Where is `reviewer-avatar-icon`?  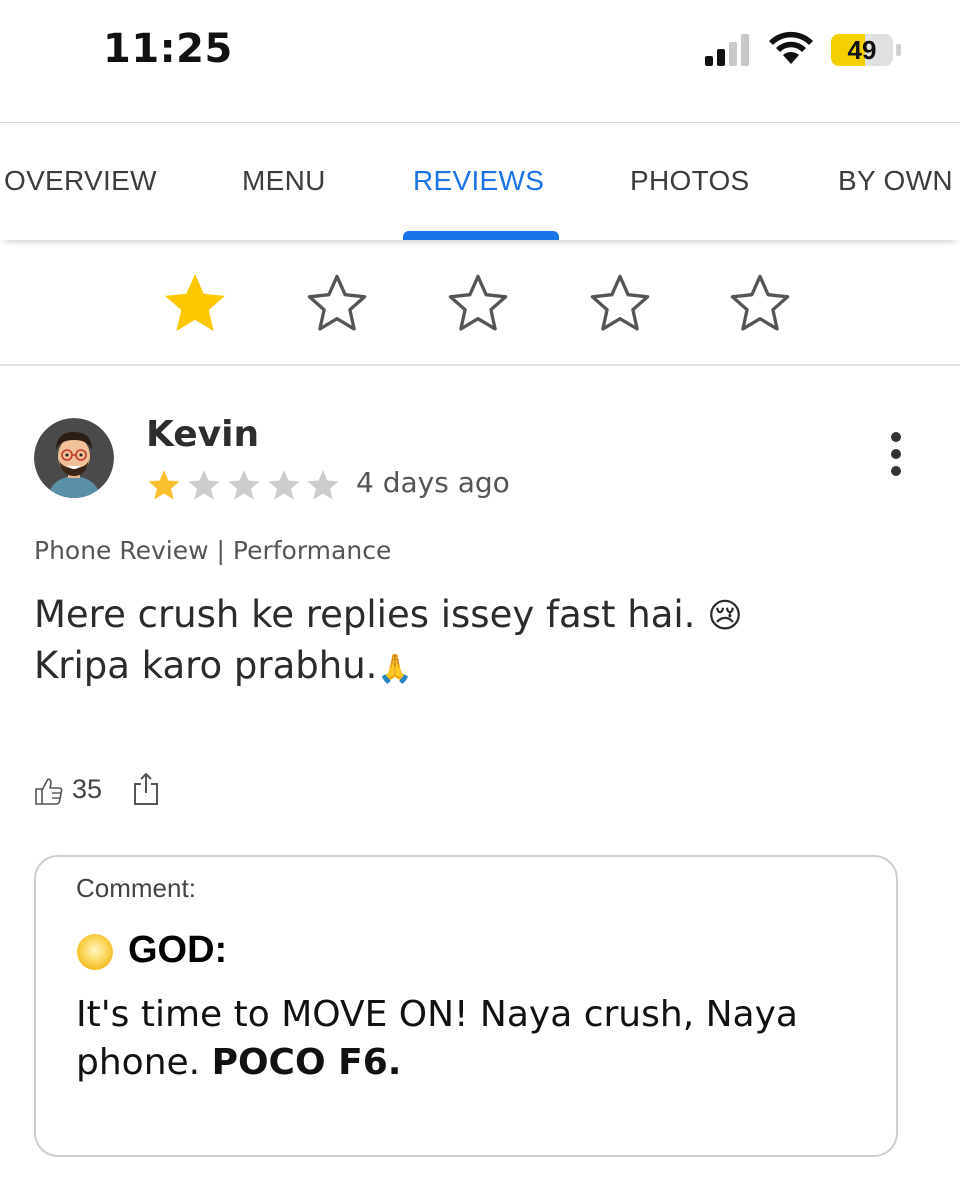
reviewer-avatar-icon is located at coordinates (74, 458).